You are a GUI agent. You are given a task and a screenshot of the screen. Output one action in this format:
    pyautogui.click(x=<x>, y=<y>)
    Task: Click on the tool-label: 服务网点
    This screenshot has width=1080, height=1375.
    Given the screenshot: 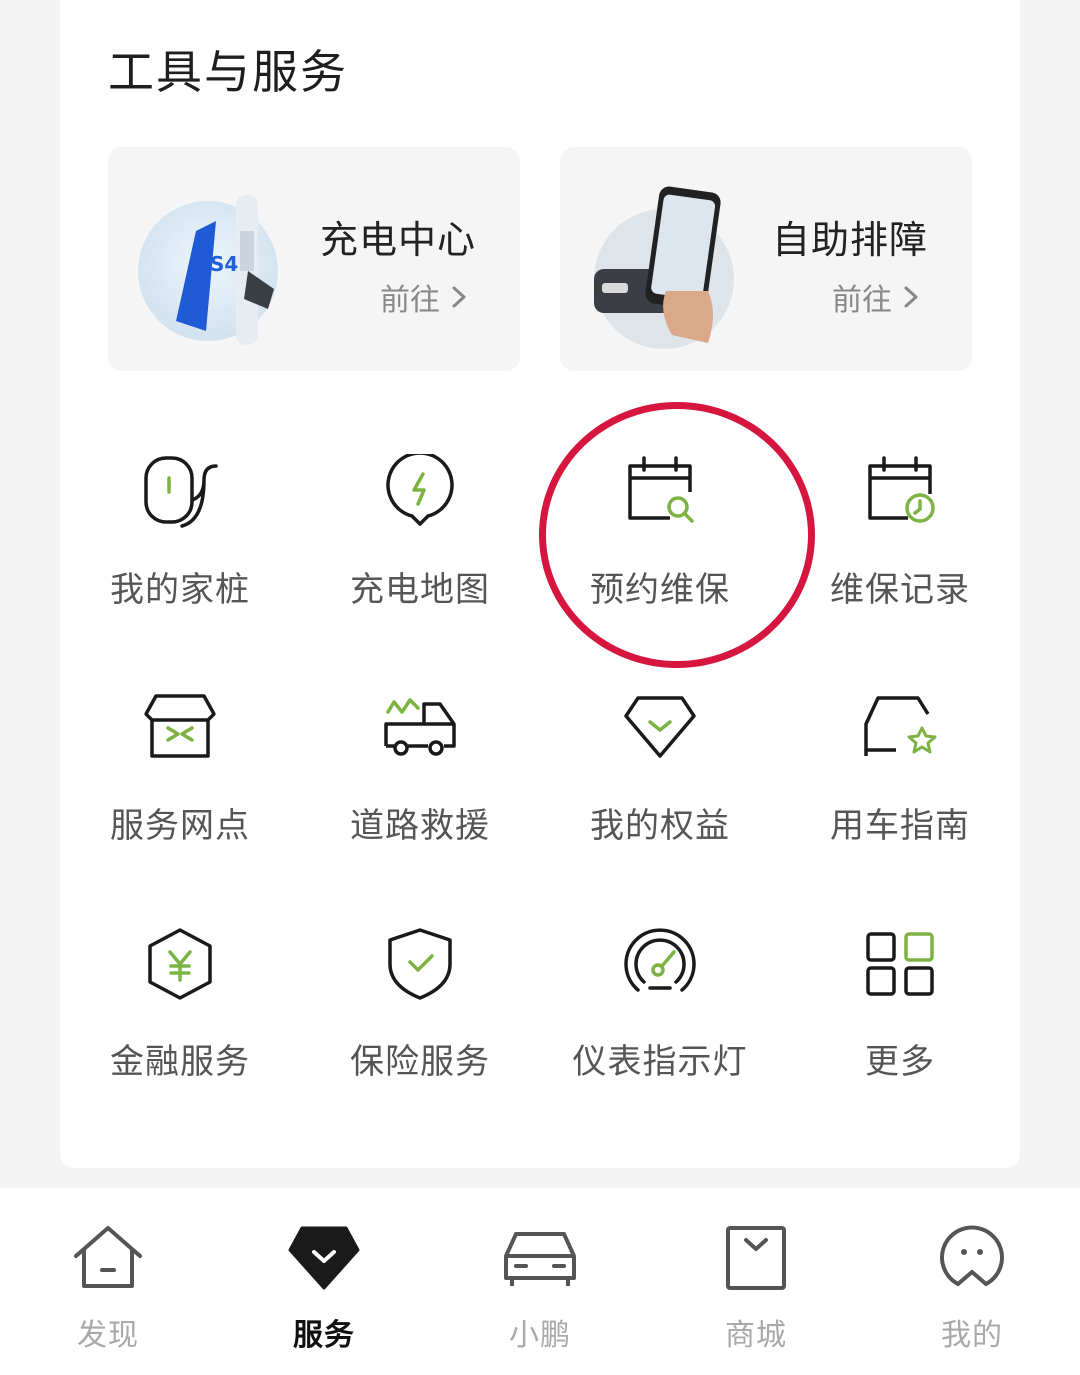 What is the action you would take?
    pyautogui.click(x=180, y=826)
    